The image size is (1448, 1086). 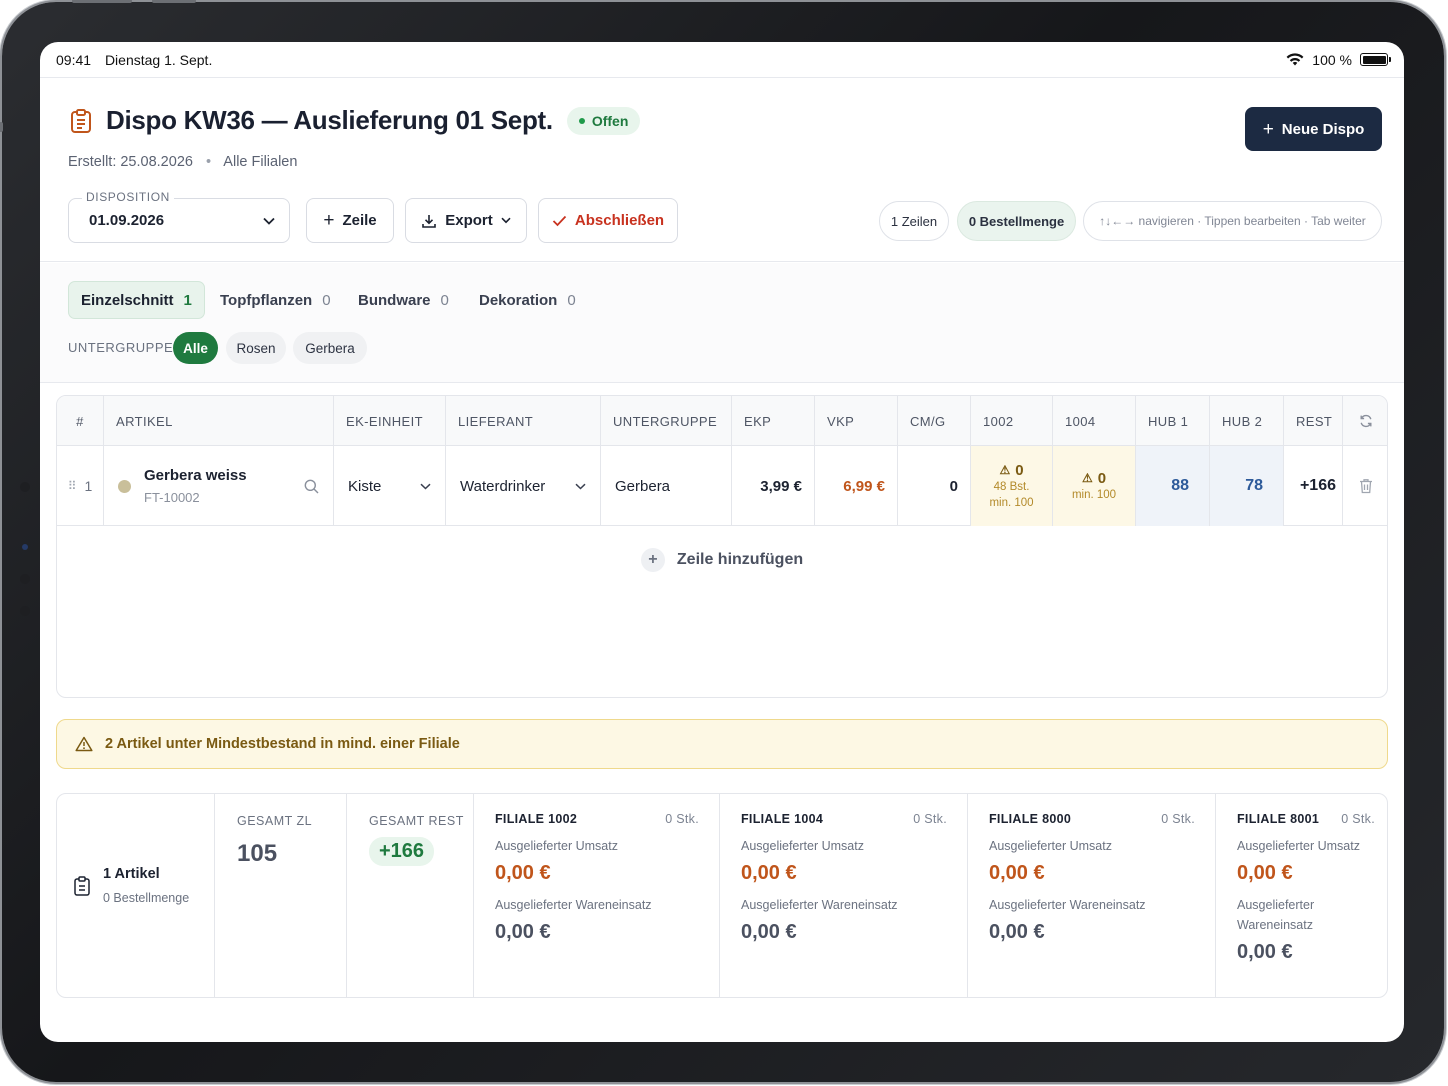 What do you see at coordinates (608, 220) in the screenshot?
I see `close-dispo-button: Abschließen` at bounding box center [608, 220].